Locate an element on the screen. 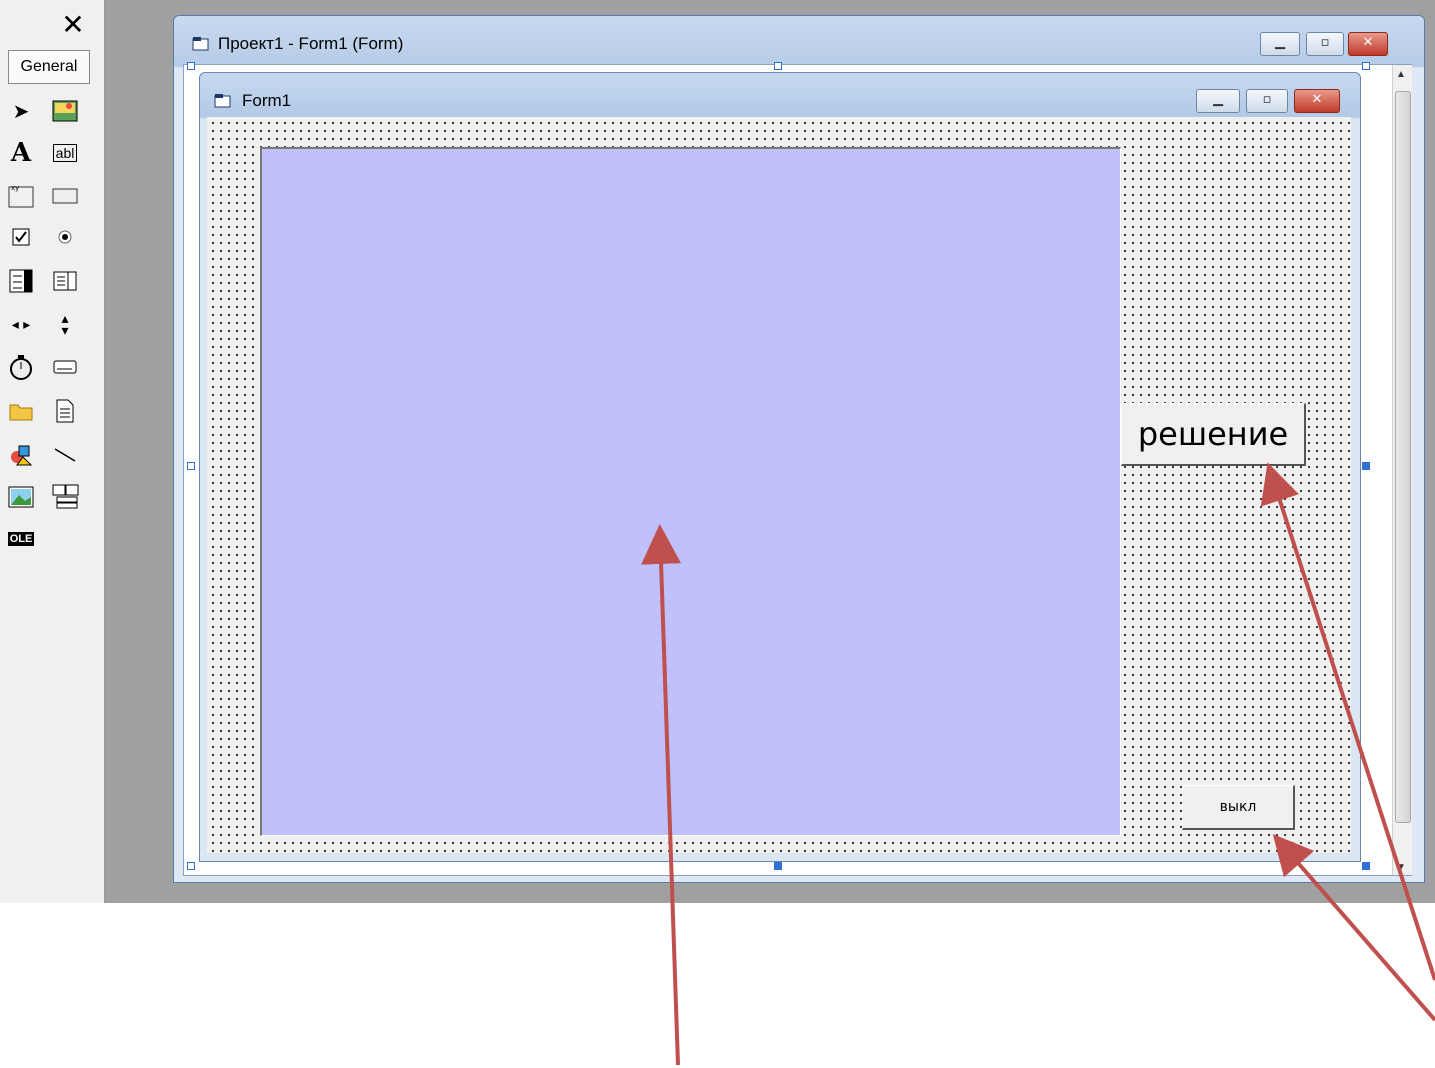  solve-button: решение is located at coordinates (1213, 434).